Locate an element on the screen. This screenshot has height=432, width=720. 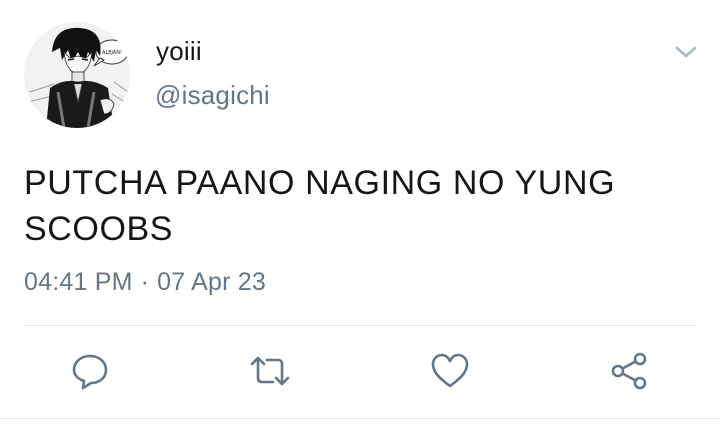
tweet-date: 07 Apr 23 is located at coordinates (211, 282).